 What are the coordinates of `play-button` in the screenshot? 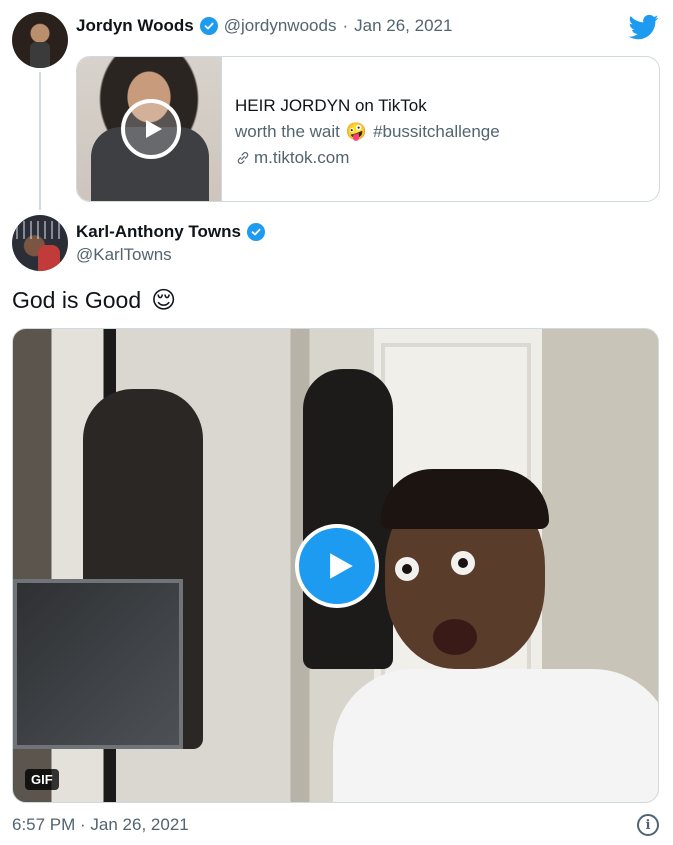 It's located at (337, 566).